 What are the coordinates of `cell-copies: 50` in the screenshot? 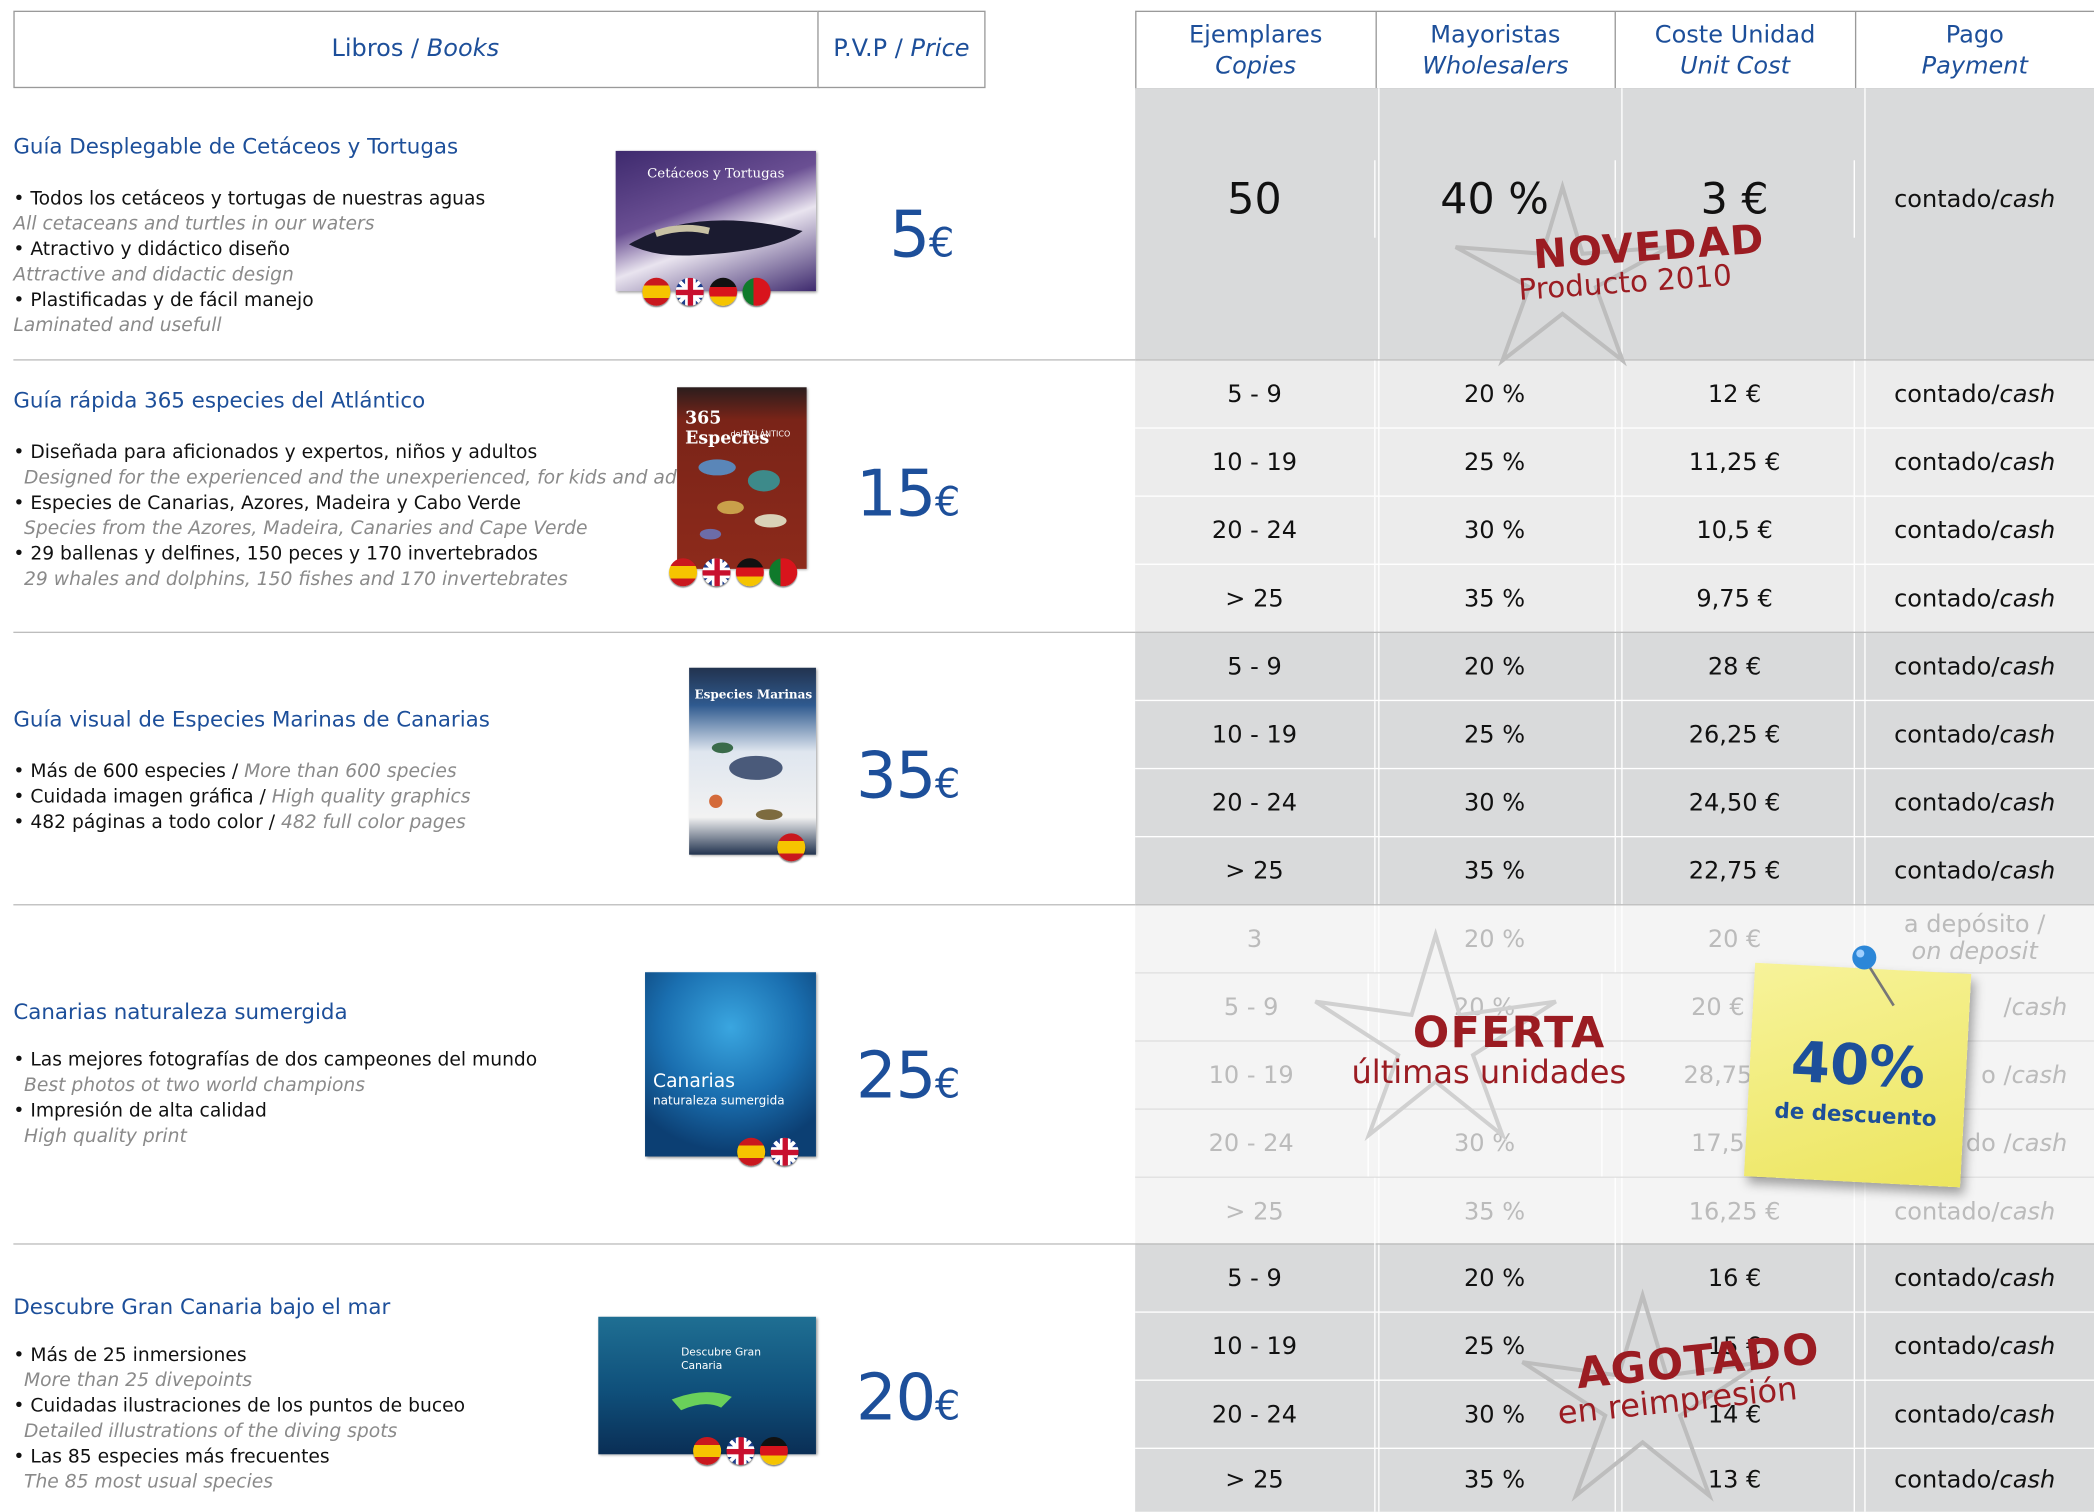 It's located at (1254, 199).